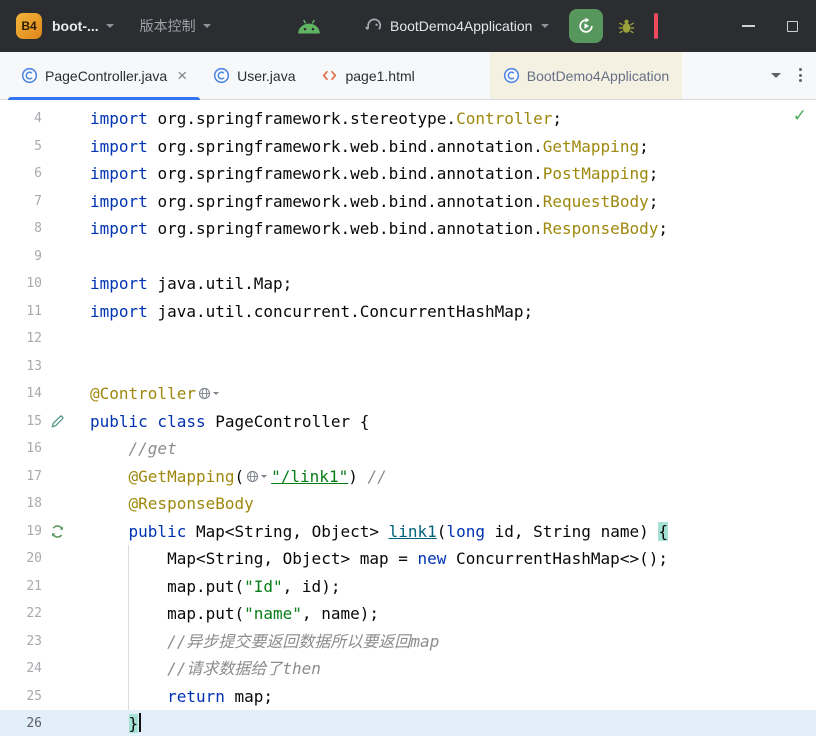  What do you see at coordinates (21, 119) in the screenshot?
I see `line-number: 4` at bounding box center [21, 119].